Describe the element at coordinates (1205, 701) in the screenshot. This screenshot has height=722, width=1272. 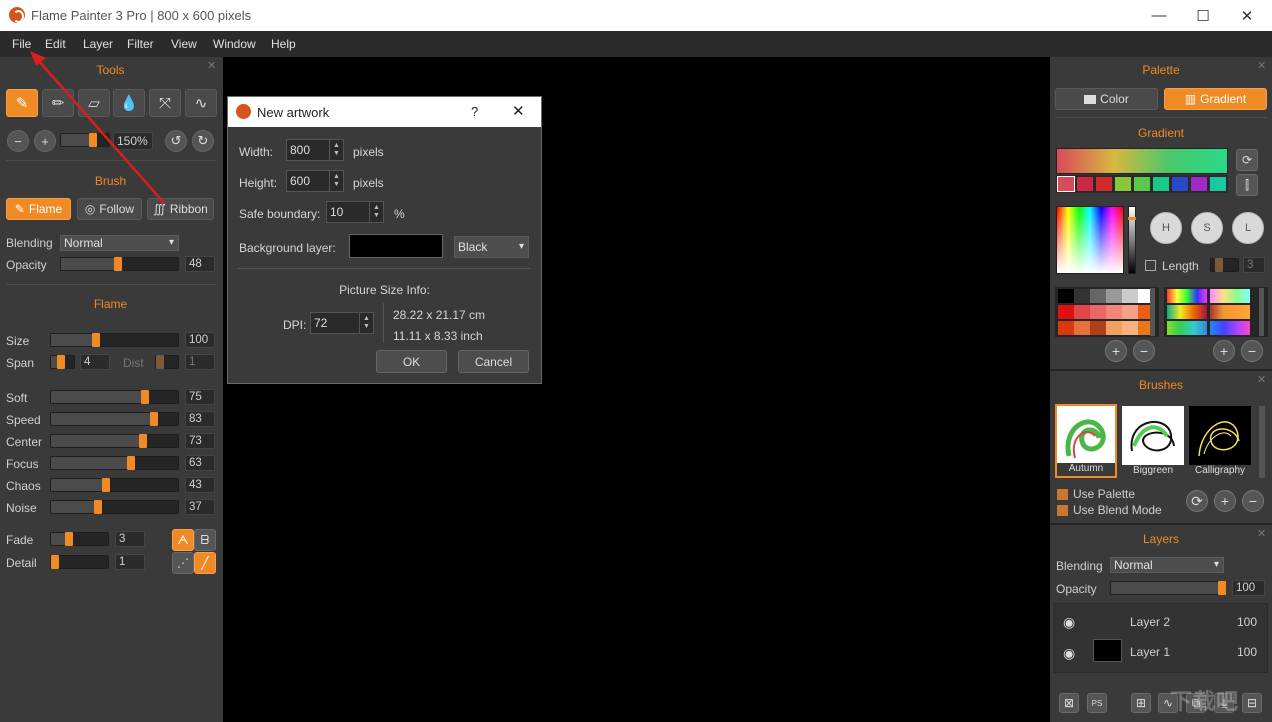
I see `watermark-logo: 下载吧` at that location.